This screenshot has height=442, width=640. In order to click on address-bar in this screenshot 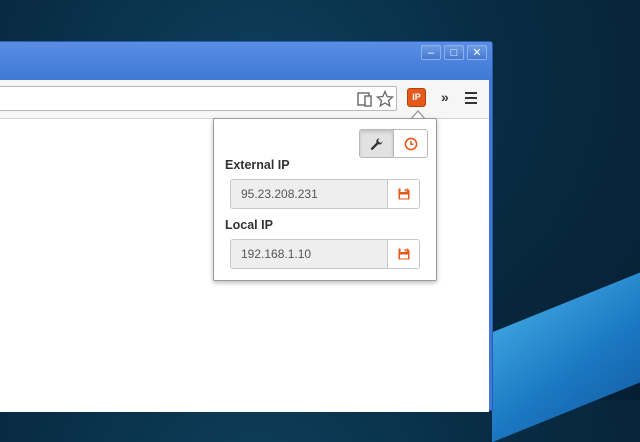, I will do `click(198, 98)`.